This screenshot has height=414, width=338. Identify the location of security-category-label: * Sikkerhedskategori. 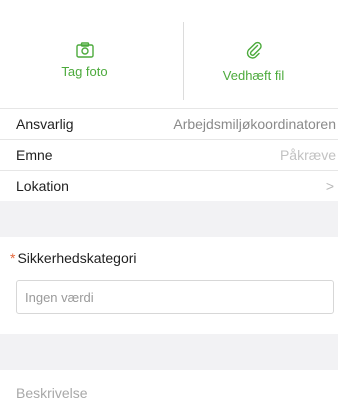
(169, 256).